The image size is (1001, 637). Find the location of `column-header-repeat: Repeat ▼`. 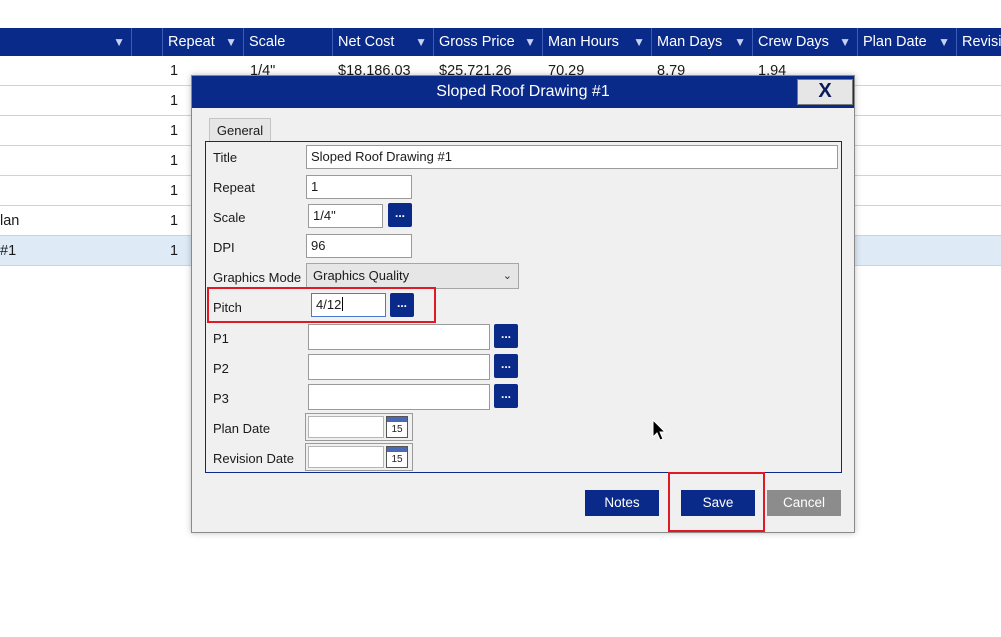

column-header-repeat: Repeat ▼ is located at coordinates (203, 42).